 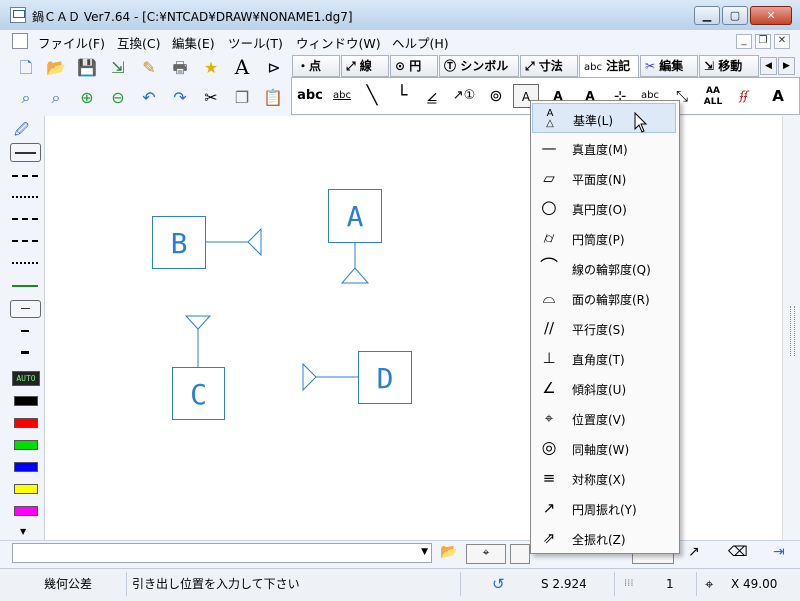 I want to click on menu-item-surface-profile: ⌓ 面の輪郭度(R), so click(x=604, y=298).